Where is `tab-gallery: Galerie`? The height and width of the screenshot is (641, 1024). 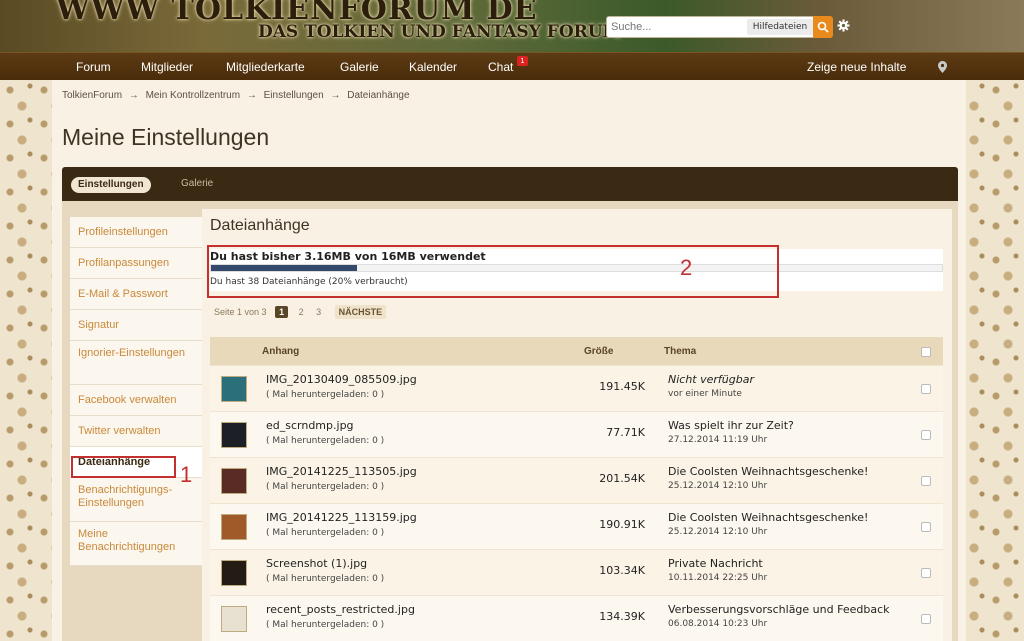 tab-gallery: Galerie is located at coordinates (197, 183).